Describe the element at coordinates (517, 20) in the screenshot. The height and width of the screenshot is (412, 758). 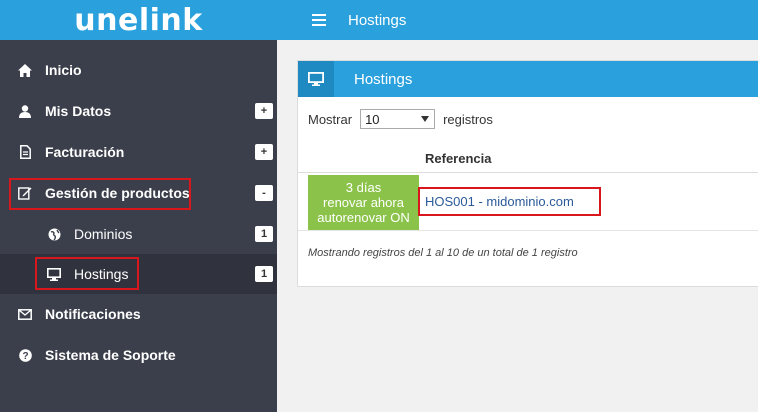
I see `topbar: Hostings` at that location.